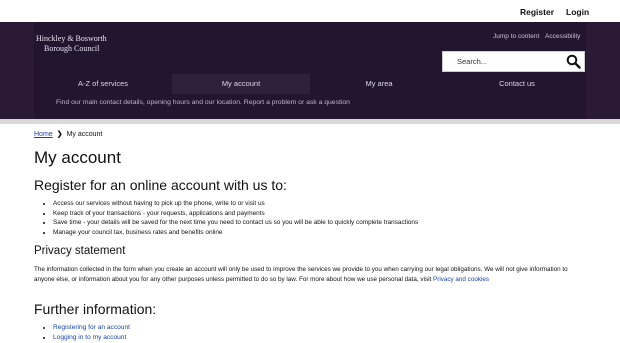 This screenshot has height=343, width=620. I want to click on nav-a-z-of-services: A-Z of services, so click(103, 84).